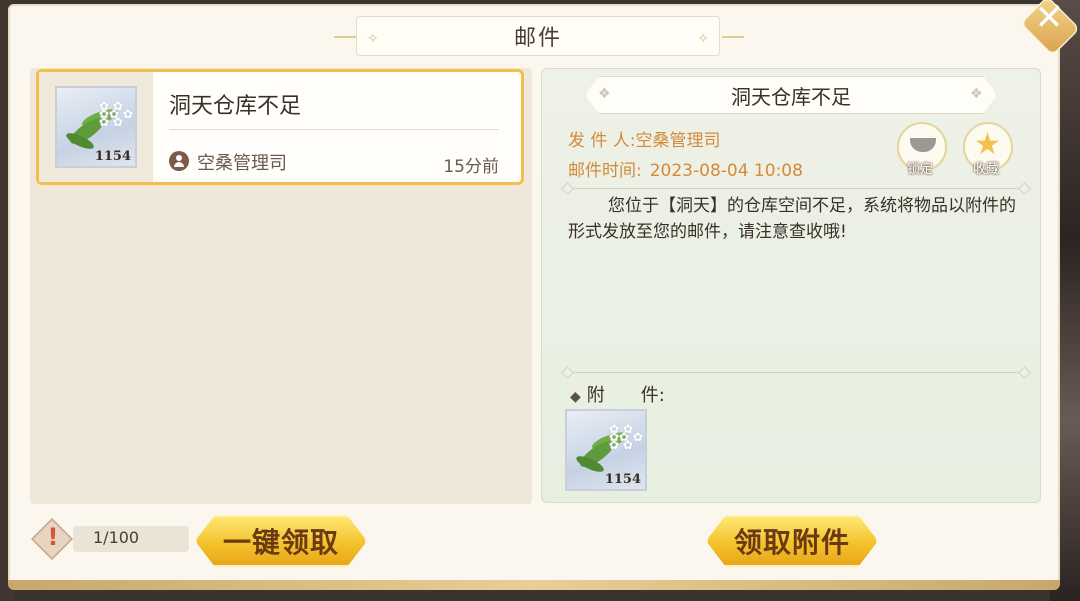 The height and width of the screenshot is (601, 1080). I want to click on page-title: 邮件, so click(537, 38).